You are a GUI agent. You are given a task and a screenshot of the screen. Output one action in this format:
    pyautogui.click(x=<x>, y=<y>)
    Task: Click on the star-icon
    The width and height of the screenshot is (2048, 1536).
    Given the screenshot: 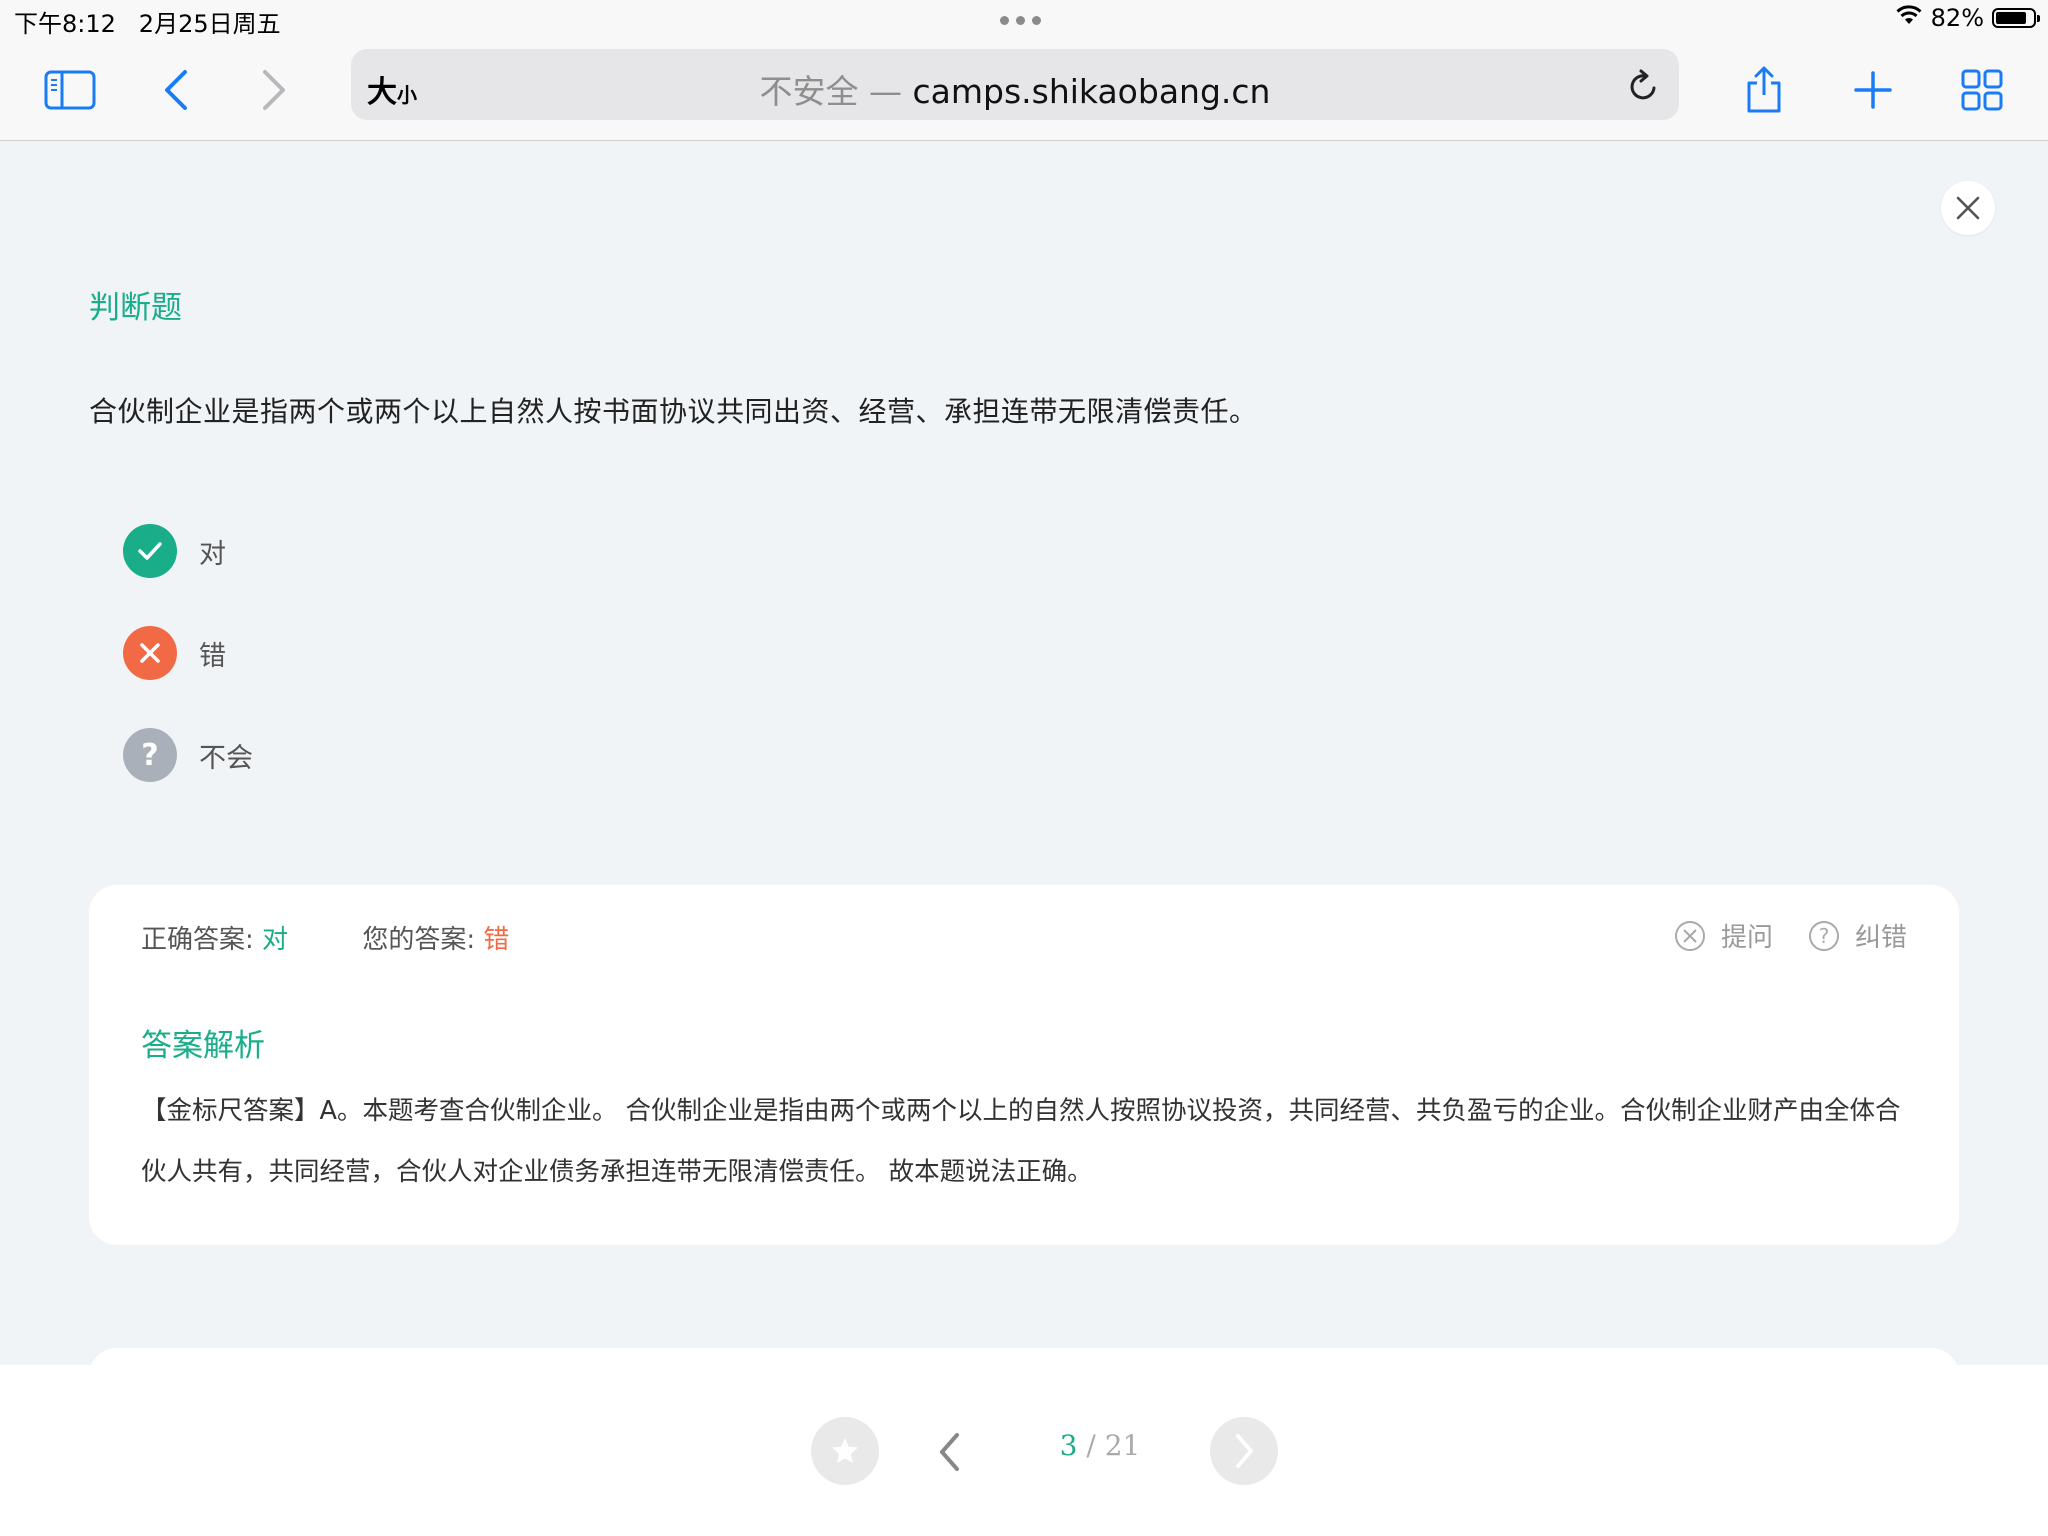 What is the action you would take?
    pyautogui.click(x=845, y=1450)
    